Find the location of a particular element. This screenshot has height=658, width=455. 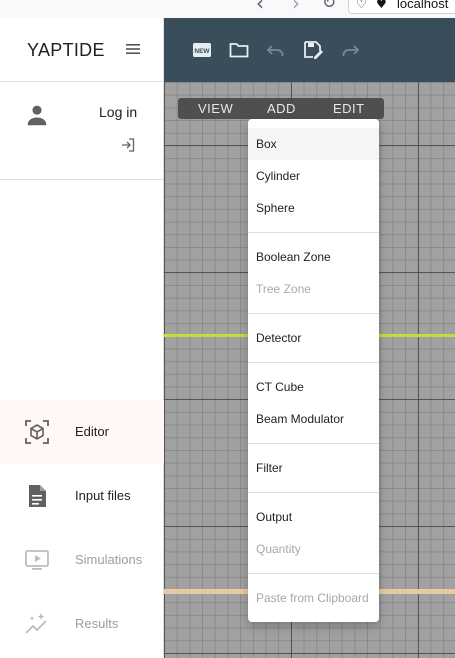

back-icon: ‹ is located at coordinates (260, 7).